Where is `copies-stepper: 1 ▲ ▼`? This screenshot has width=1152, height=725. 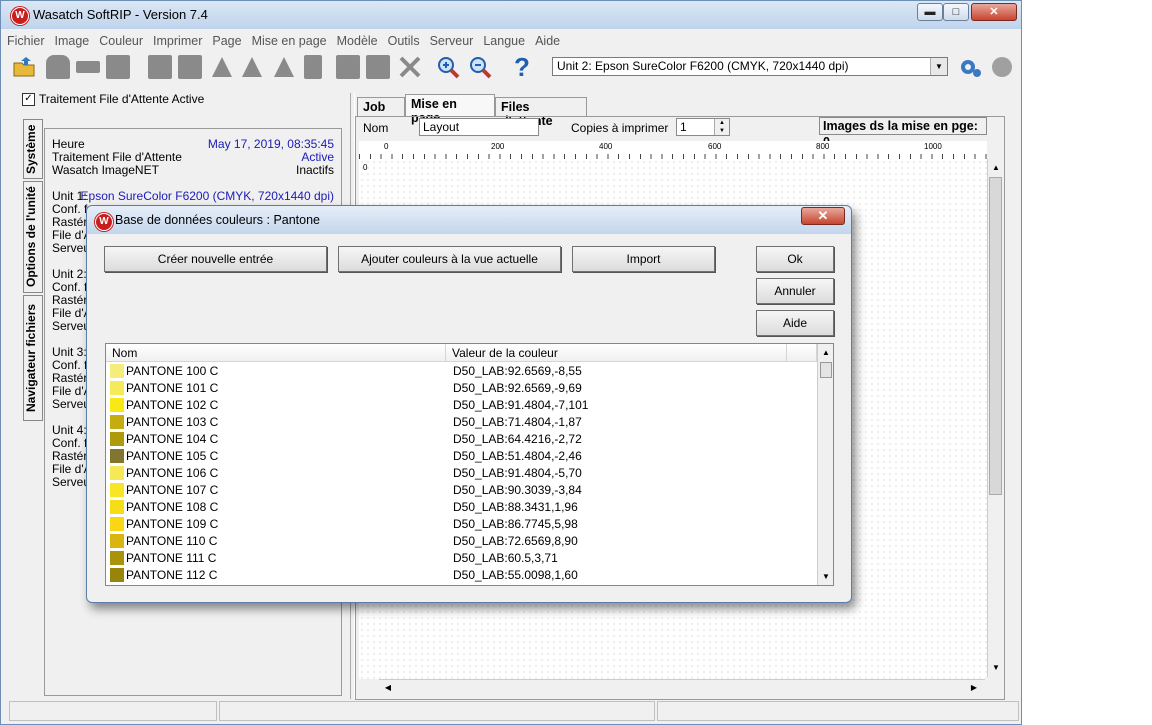
copies-stepper: 1 ▲ ▼ is located at coordinates (703, 127).